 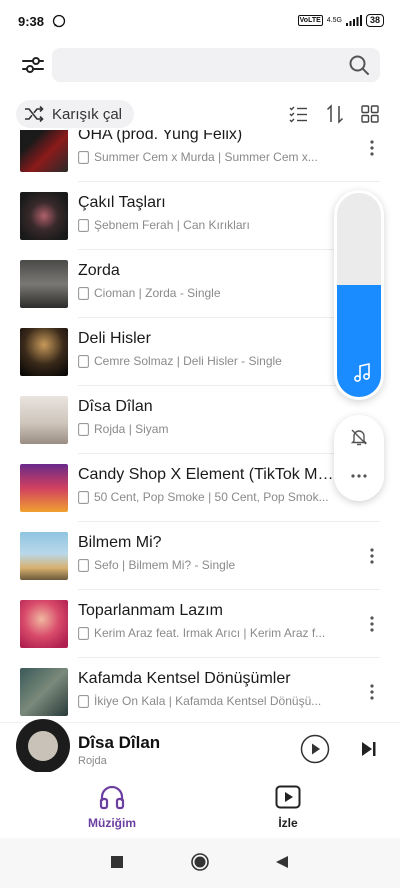 I want to click on now-playing-title: Dîsa Dîlan, so click(x=119, y=742).